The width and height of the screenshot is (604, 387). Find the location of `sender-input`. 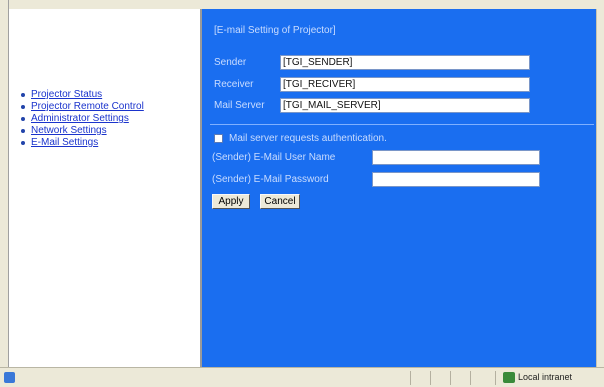

sender-input is located at coordinates (405, 62).